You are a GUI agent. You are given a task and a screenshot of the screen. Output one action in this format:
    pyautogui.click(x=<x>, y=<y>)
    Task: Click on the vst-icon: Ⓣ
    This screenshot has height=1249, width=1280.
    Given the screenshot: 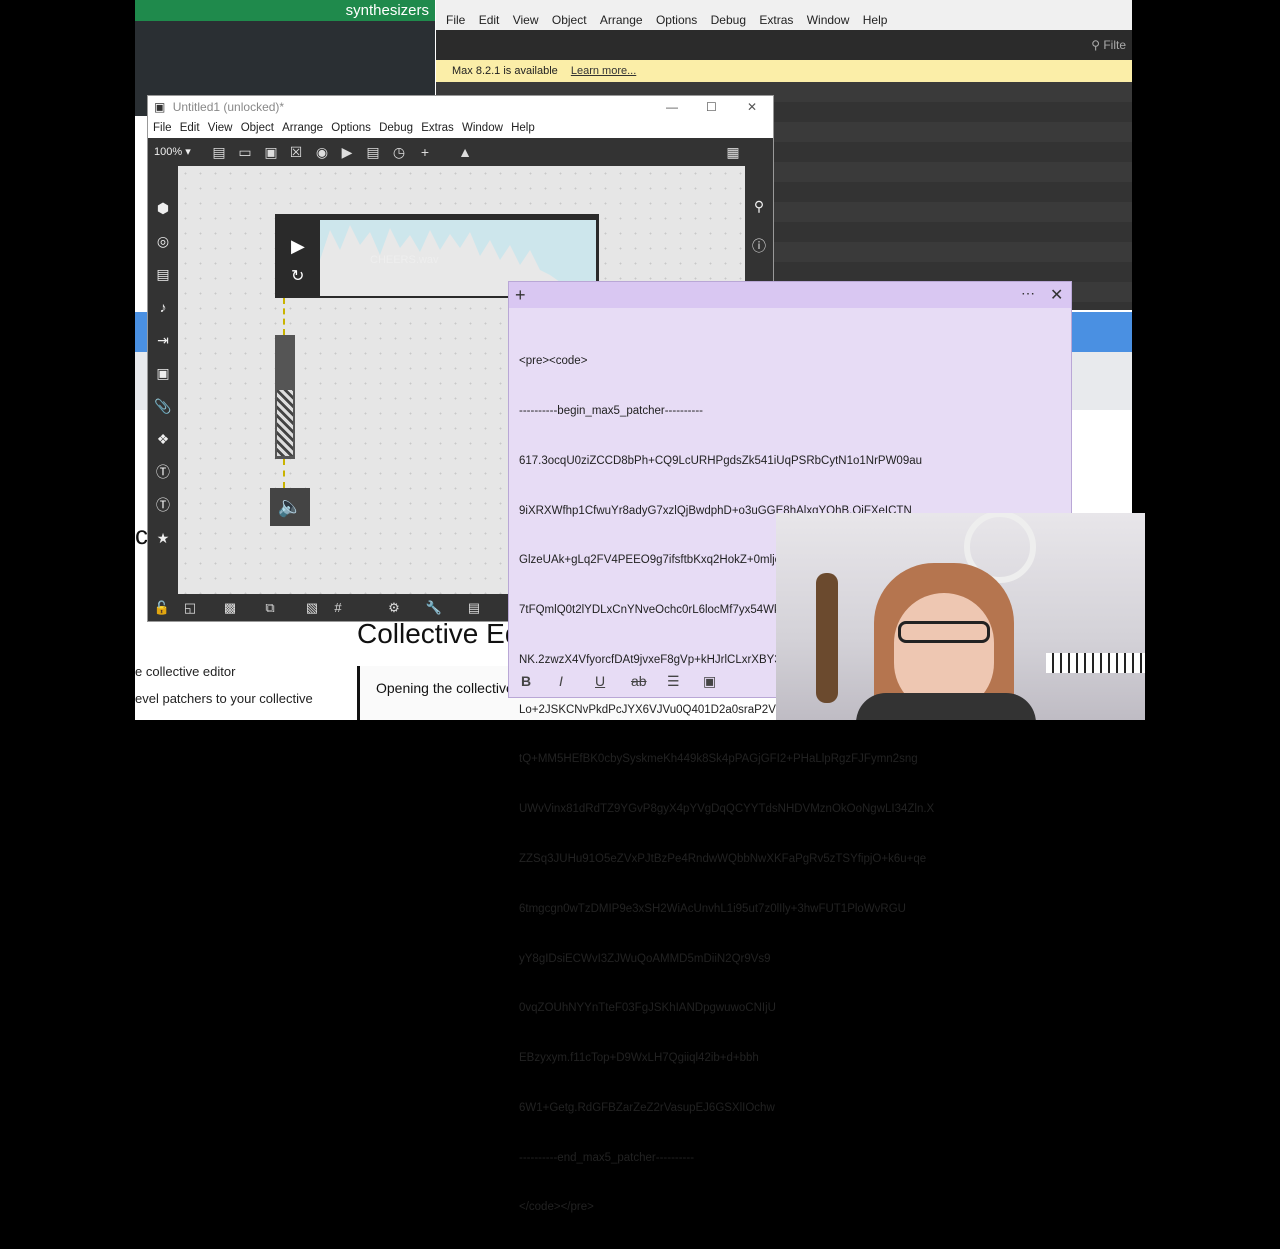 What is the action you would take?
    pyautogui.click(x=163, y=472)
    